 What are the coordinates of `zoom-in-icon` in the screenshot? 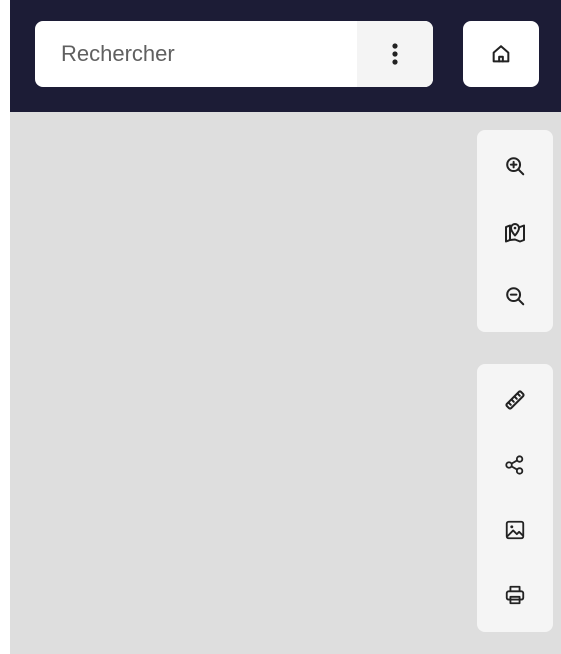 It's located at (515, 166).